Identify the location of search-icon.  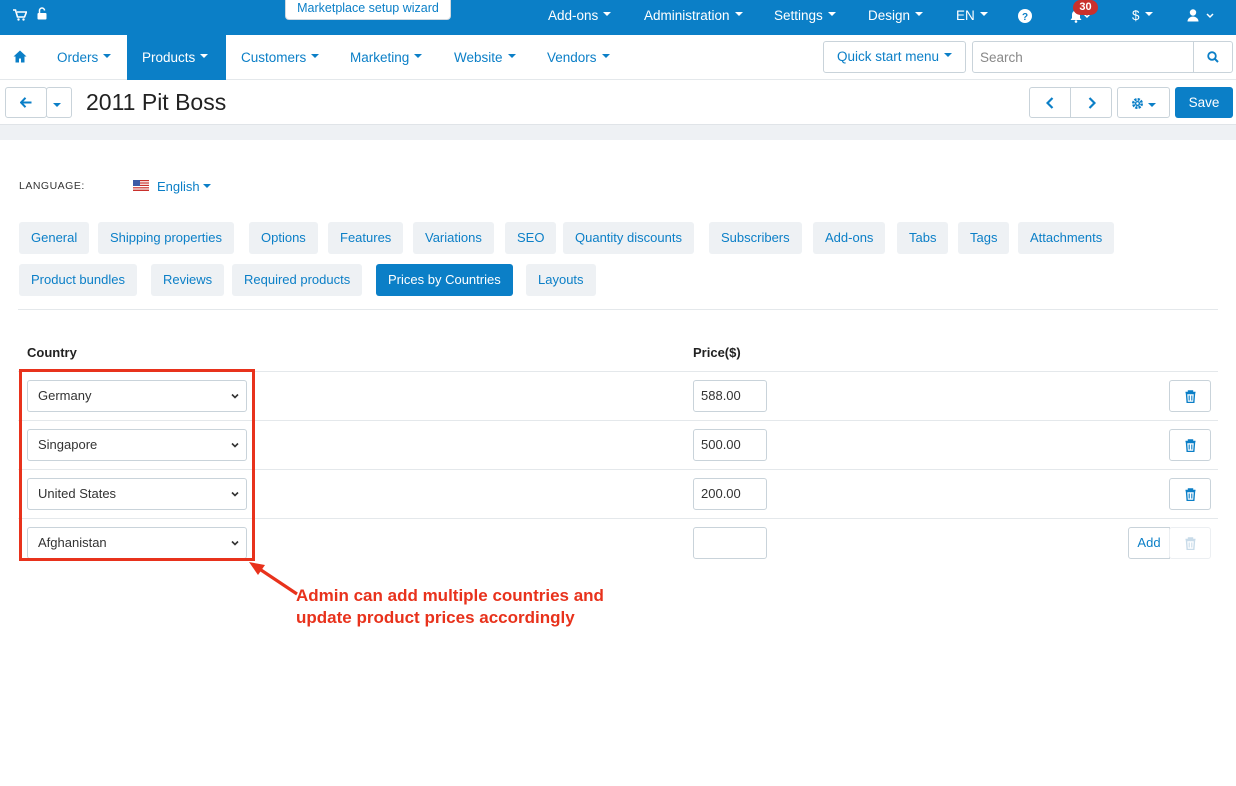
(1213, 57).